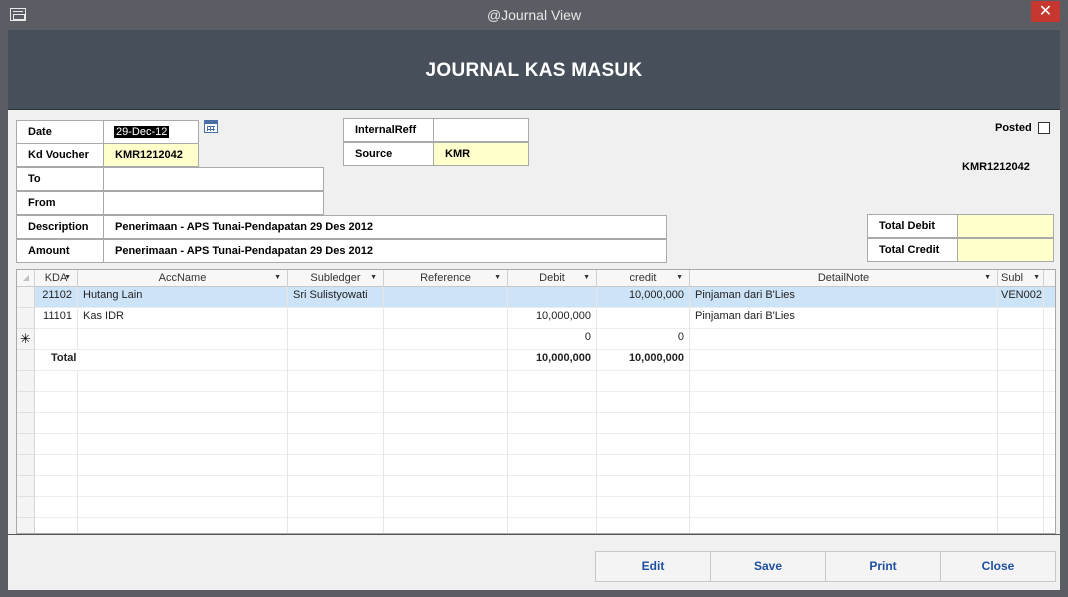 The height and width of the screenshot is (597, 1068). Describe the element at coordinates (883, 566) in the screenshot. I see `print-button: Print` at that location.